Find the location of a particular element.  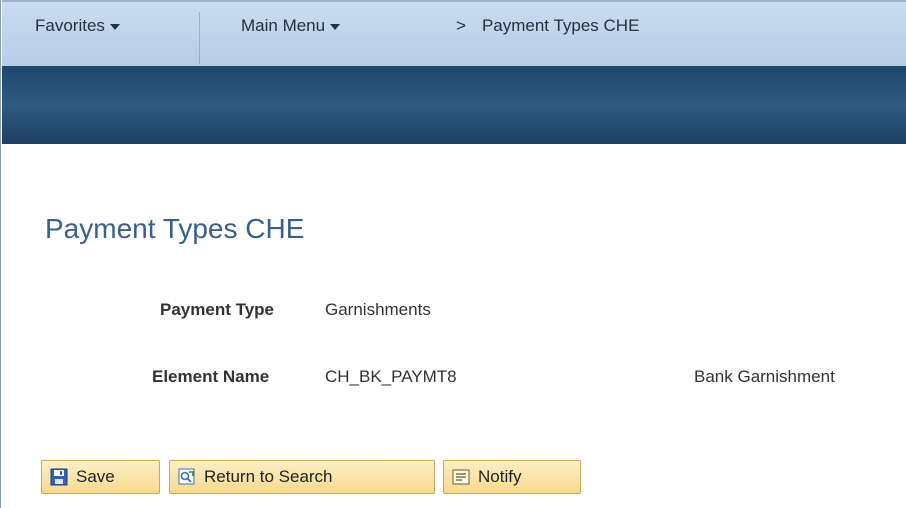

main-menu: Main Menu is located at coordinates (291, 26).